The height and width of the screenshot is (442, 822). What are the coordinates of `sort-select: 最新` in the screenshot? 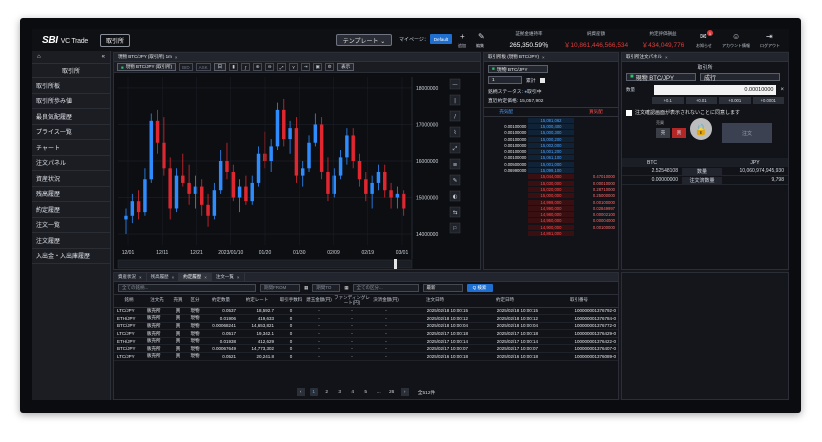 It's located at (442, 288).